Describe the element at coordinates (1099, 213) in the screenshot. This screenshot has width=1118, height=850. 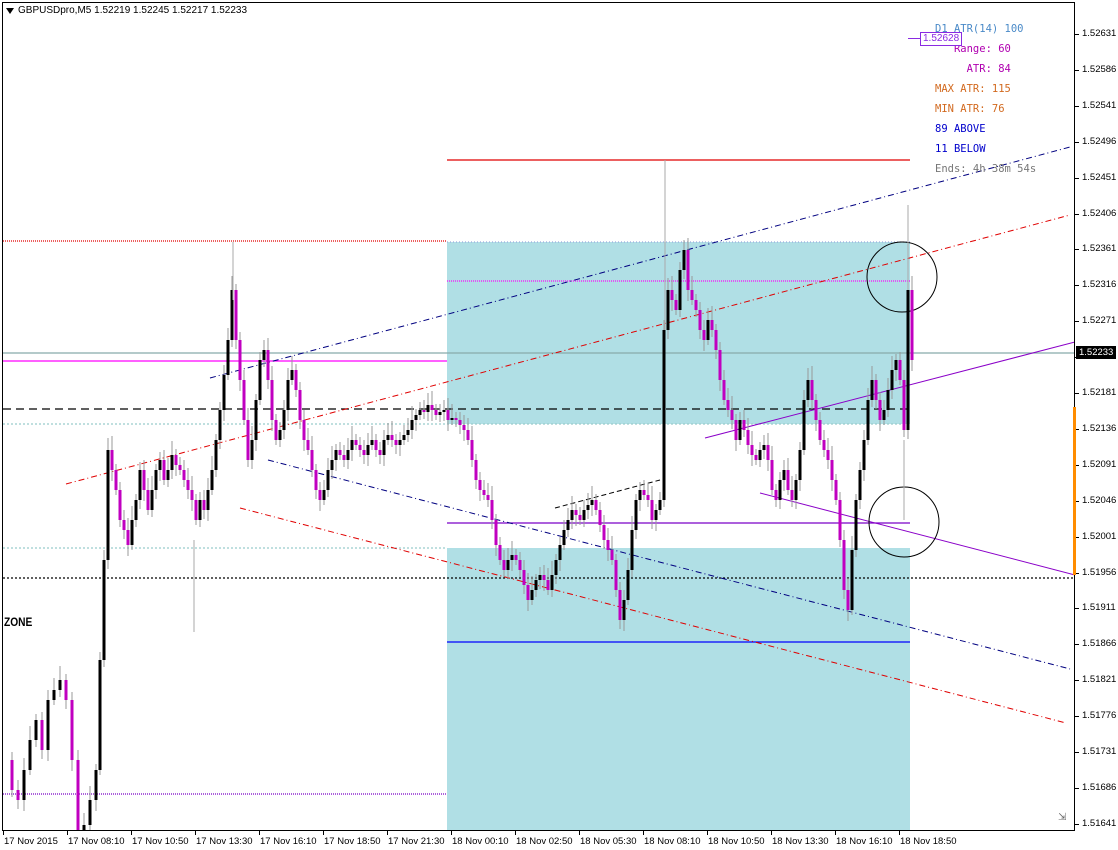
I see `price-axis-label: 1.52406` at that location.